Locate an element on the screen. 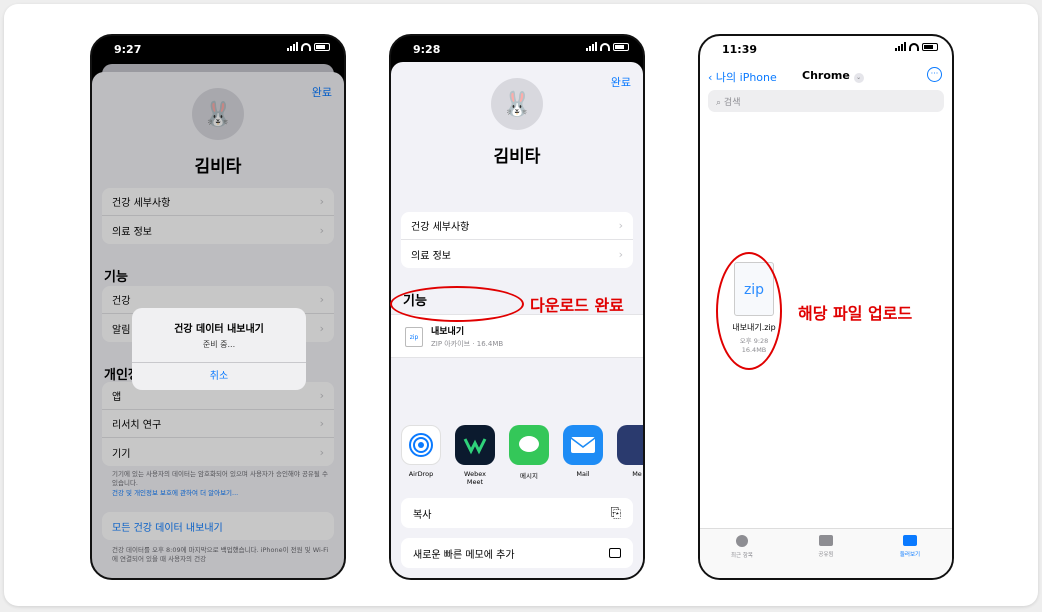  upload-file-label: 해당 파일 업로드 is located at coordinates (855, 313).